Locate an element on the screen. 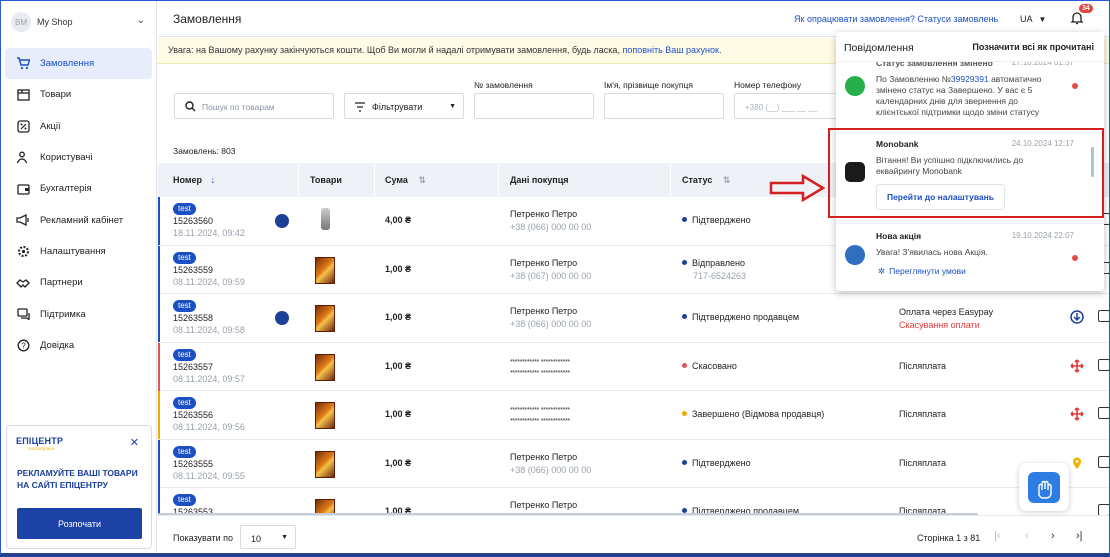 The width and height of the screenshot is (1110, 557). unread-dot is located at coordinates (1075, 258).